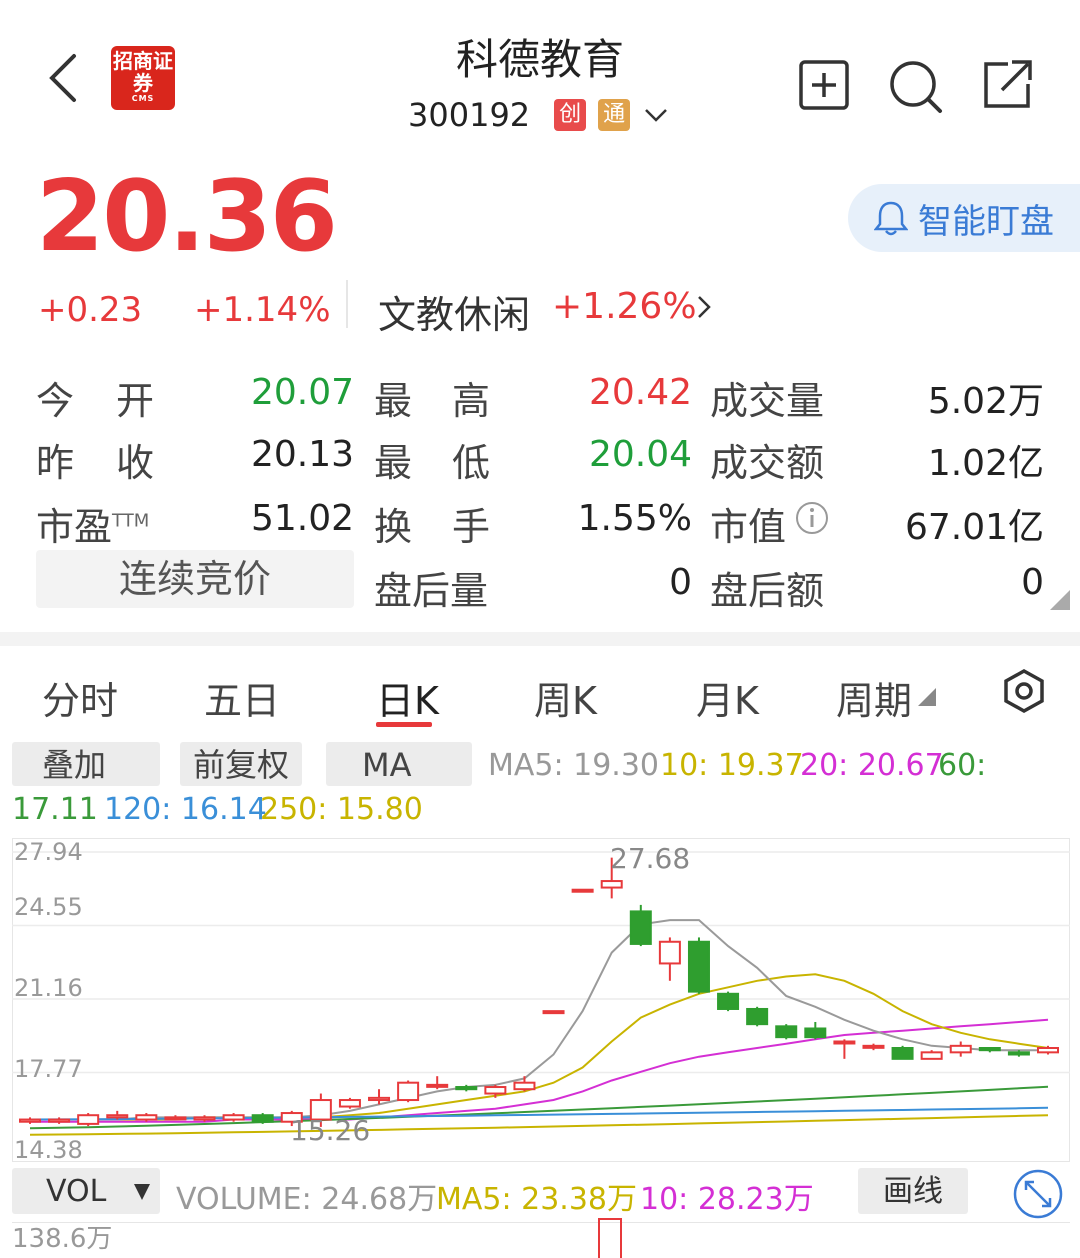 The width and height of the screenshot is (1080, 1258). Describe the element at coordinates (727, 1199) in the screenshot. I see `vol-ma10-value: 10: 28.23万` at that location.